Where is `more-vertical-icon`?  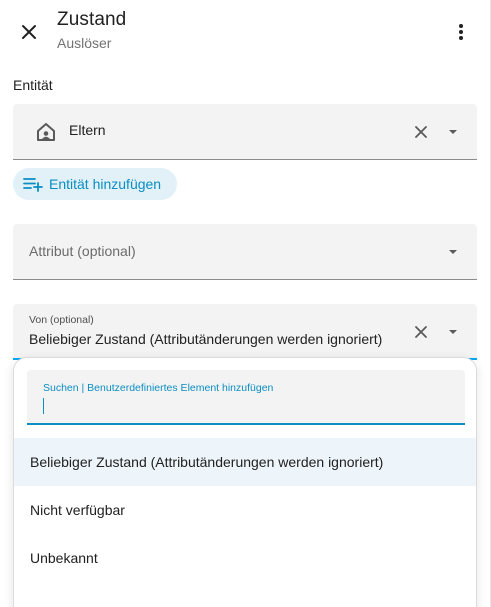 more-vertical-icon is located at coordinates (461, 32).